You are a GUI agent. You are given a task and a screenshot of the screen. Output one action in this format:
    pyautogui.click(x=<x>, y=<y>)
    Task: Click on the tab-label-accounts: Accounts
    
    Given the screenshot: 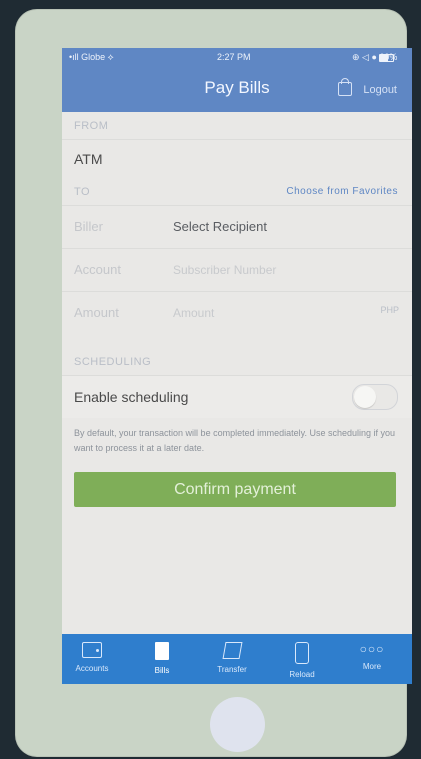 What is the action you would take?
    pyautogui.click(x=92, y=668)
    